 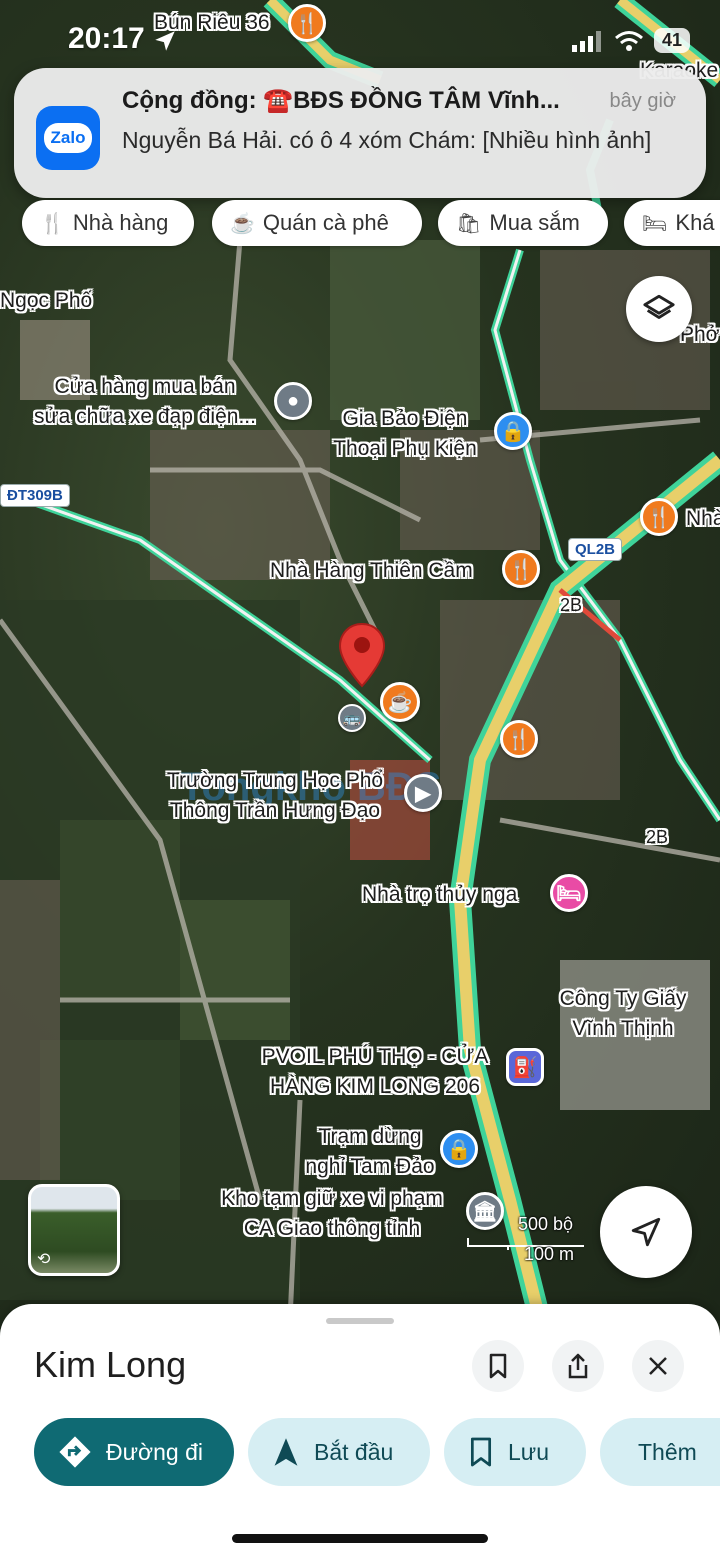 I want to click on map-layers-button, so click(x=659, y=309).